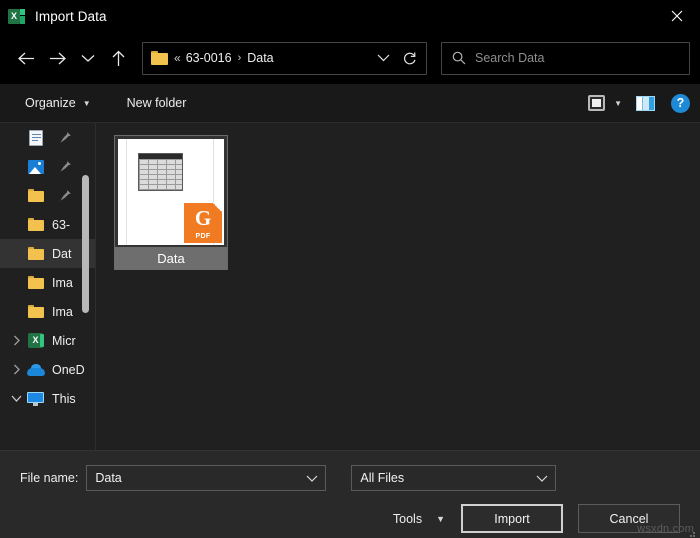 The width and height of the screenshot is (700, 538). Describe the element at coordinates (47, 224) in the screenshot. I see `sidebar-item-63-0016: 63-` at that location.